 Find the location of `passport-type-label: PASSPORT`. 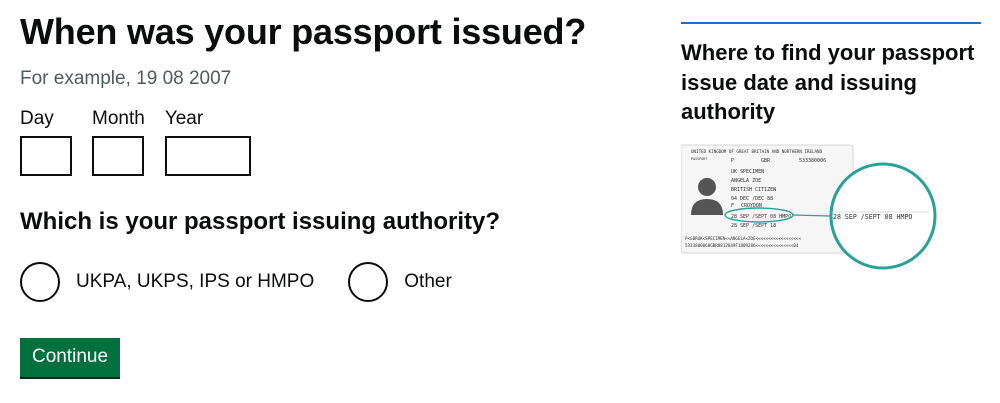

passport-type-label: PASSPORT is located at coordinates (699, 159).